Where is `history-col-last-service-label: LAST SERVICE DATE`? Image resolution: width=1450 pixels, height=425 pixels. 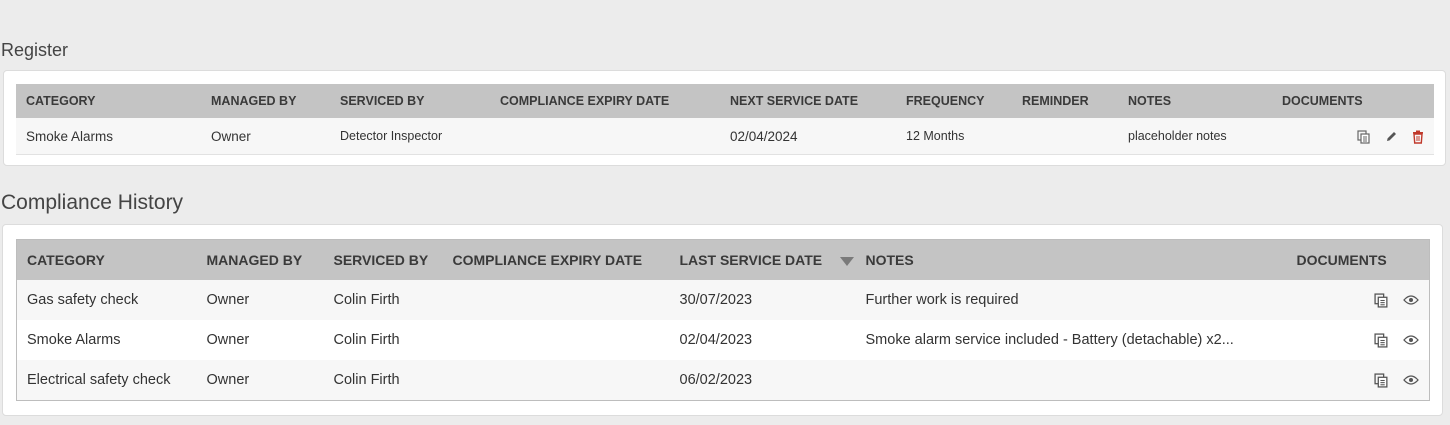
history-col-last-service-label: LAST SERVICE DATE is located at coordinates (751, 260).